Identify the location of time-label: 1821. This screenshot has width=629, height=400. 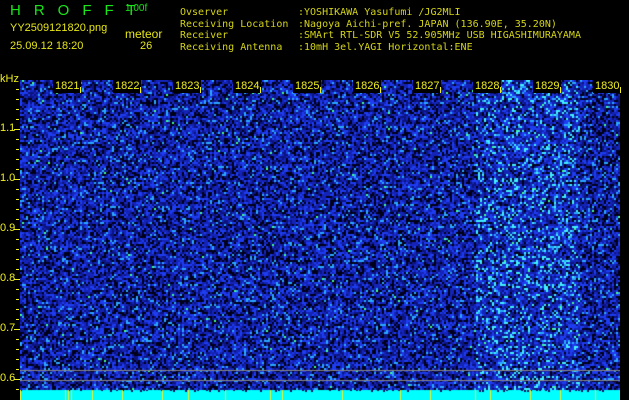
(67, 86).